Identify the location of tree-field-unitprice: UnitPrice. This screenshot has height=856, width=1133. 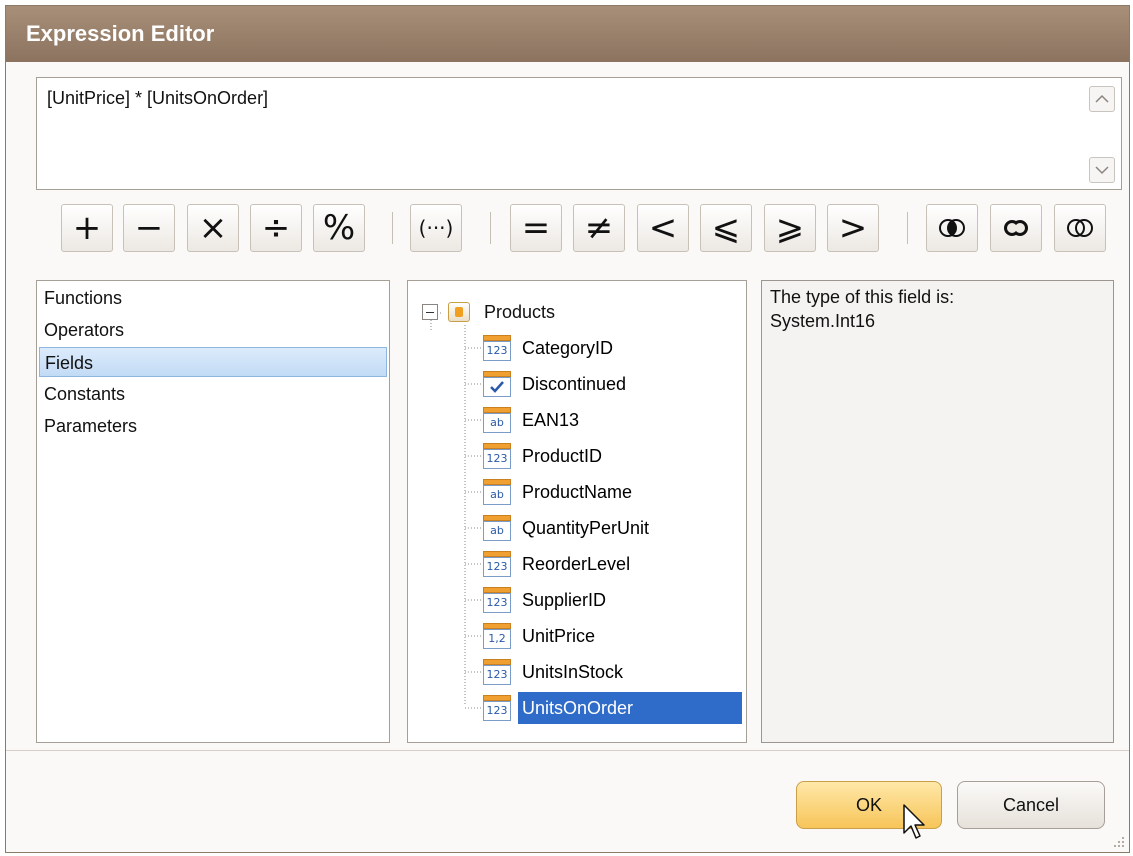
(558, 636).